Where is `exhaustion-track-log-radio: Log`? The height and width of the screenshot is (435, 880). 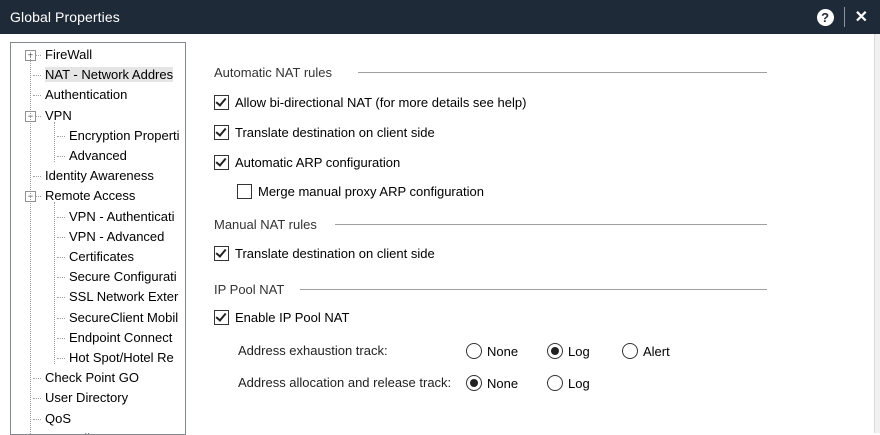 exhaustion-track-log-radio: Log is located at coordinates (568, 351).